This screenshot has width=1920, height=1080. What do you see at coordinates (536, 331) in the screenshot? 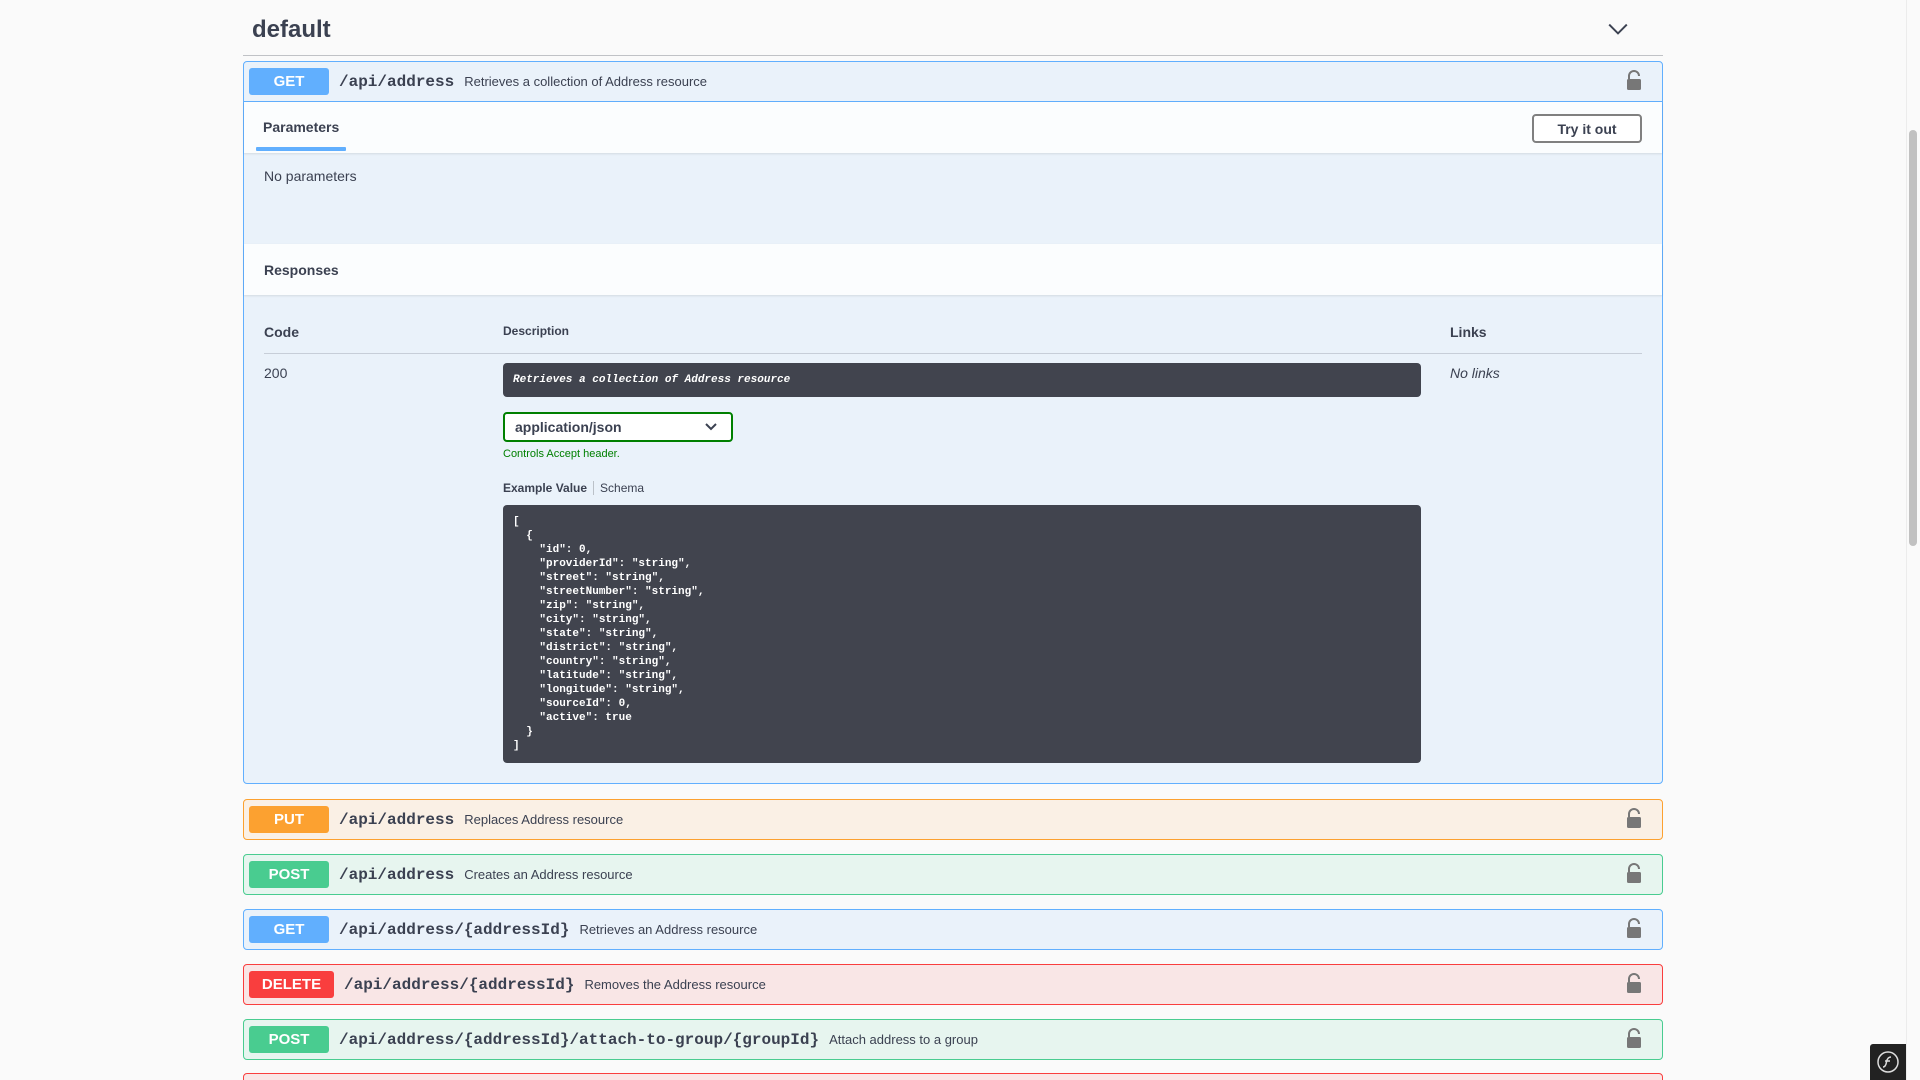
I see `column-header-description: Description` at bounding box center [536, 331].